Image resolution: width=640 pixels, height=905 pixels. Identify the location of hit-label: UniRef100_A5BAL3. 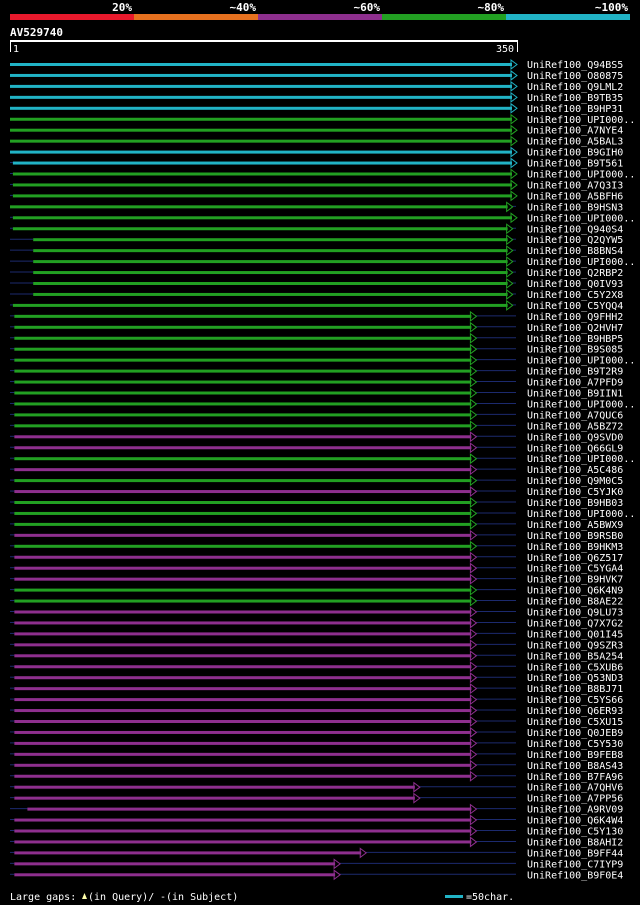
(575, 142).